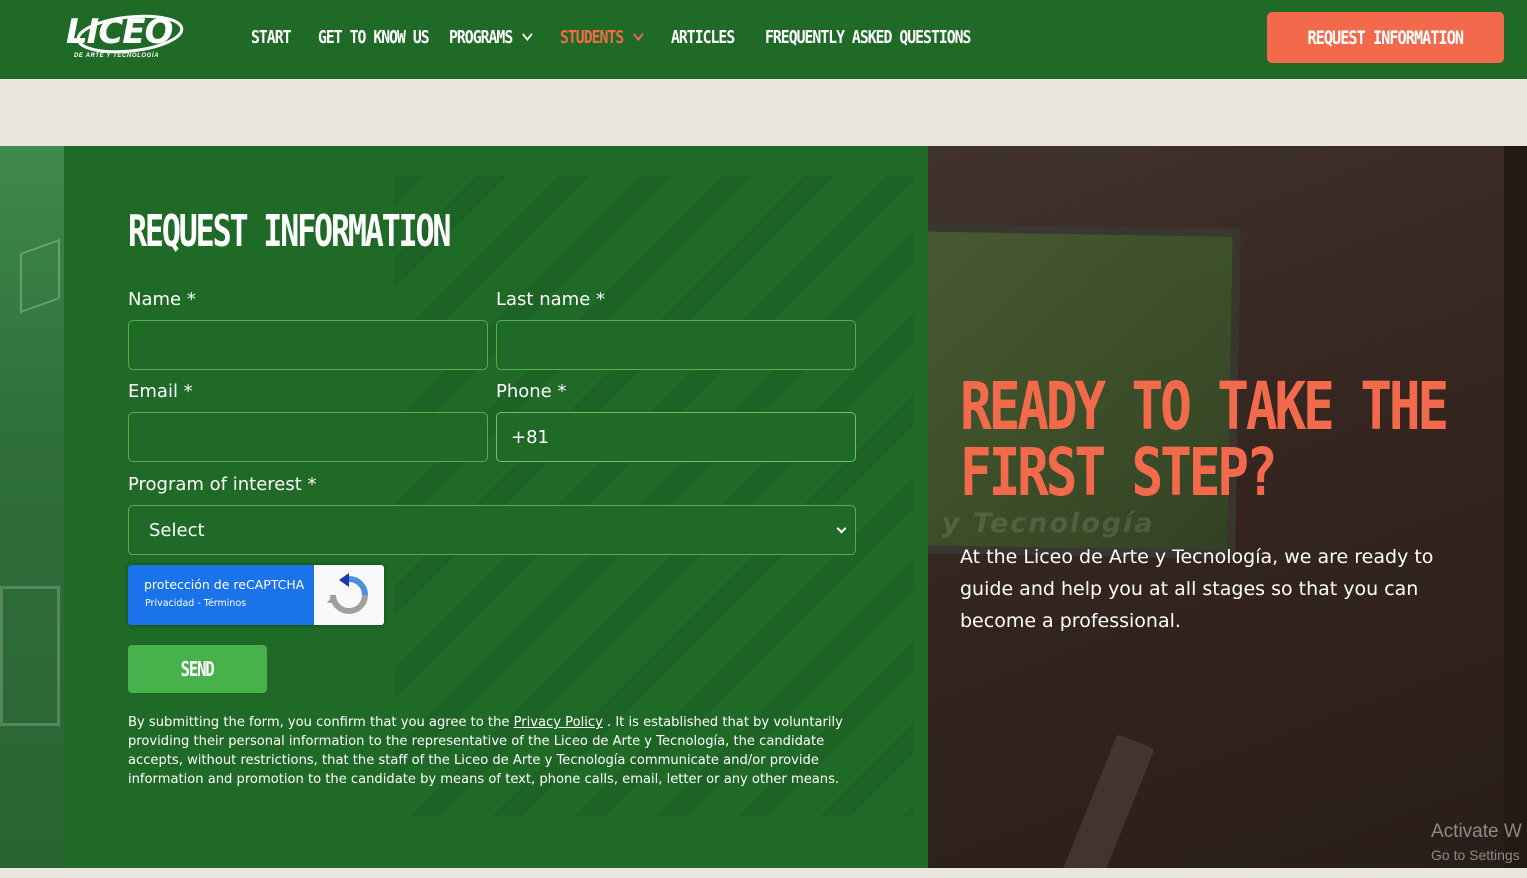 This screenshot has height=878, width=1527. What do you see at coordinates (1204, 439) in the screenshot?
I see `hero-heading: READY TO TAKE THE FIRST STEP?` at bounding box center [1204, 439].